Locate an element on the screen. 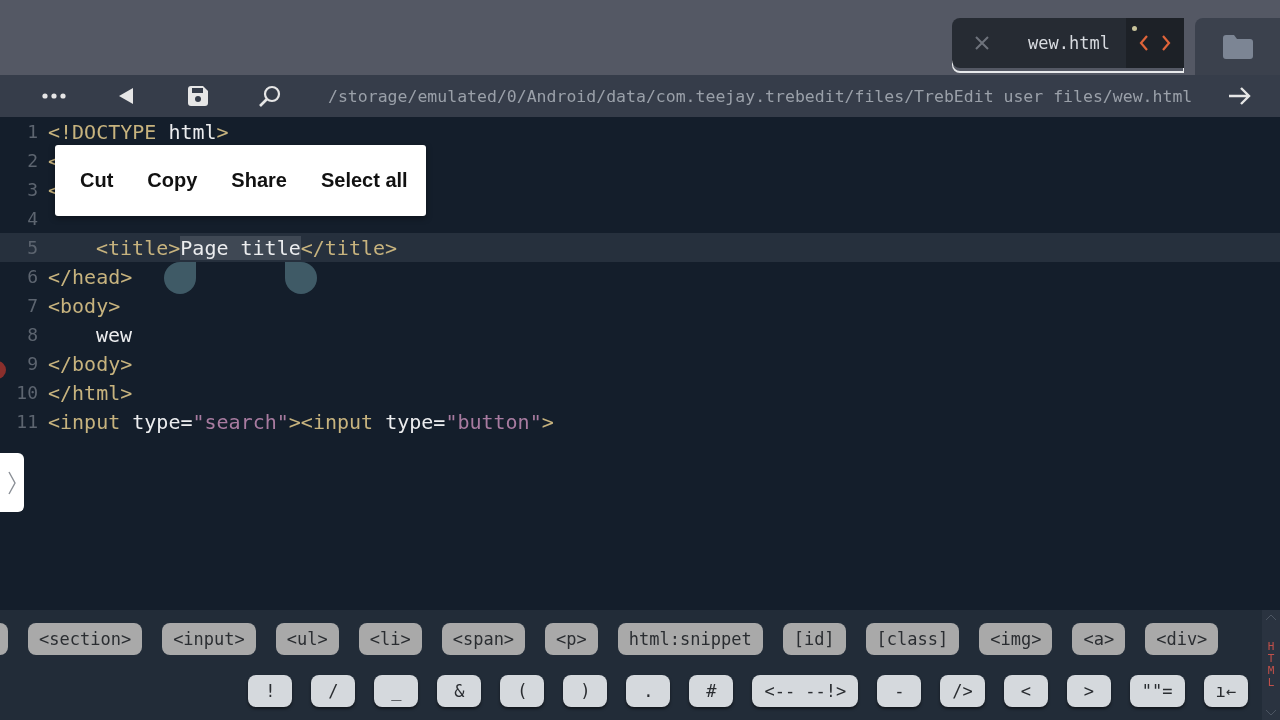 The image size is (1280, 720). symbol-key: . is located at coordinates (648, 691).